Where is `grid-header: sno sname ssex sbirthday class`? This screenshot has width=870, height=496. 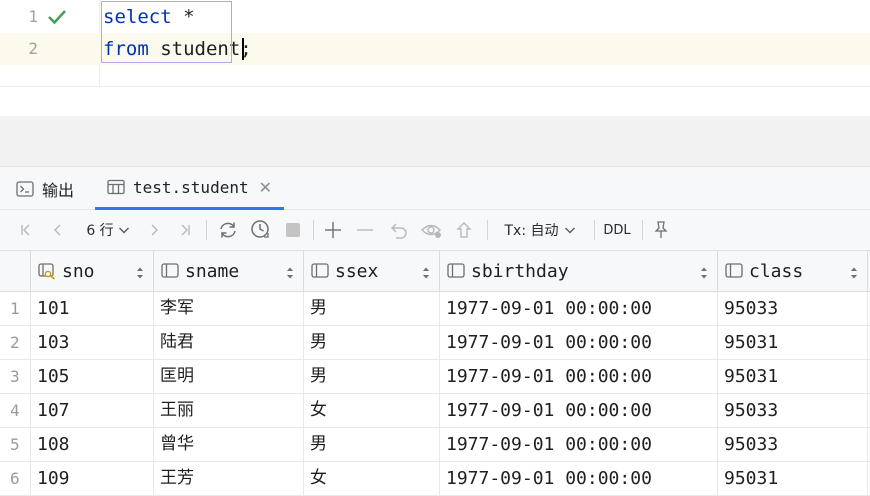 grid-header: sno sname ssex sbirthday class is located at coordinates (435, 271).